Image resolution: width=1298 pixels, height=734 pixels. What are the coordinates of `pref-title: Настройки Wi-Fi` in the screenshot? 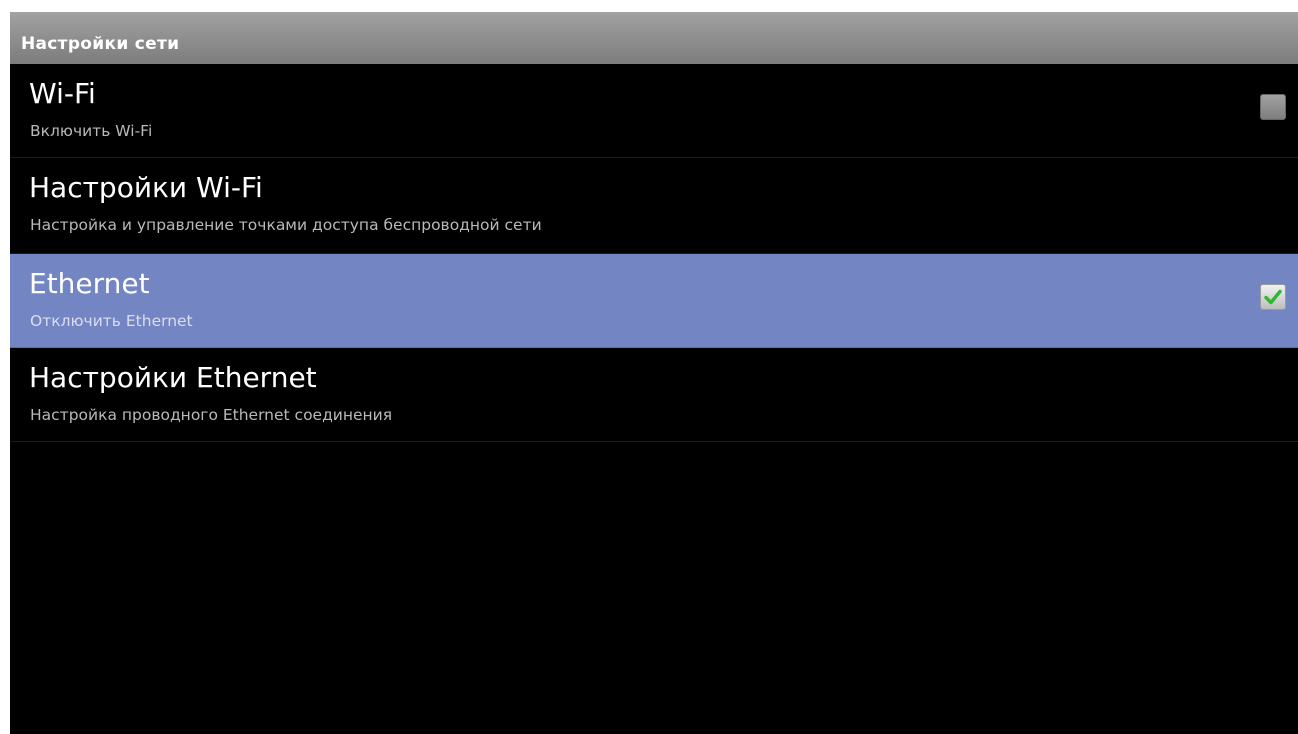 It's located at (146, 187).